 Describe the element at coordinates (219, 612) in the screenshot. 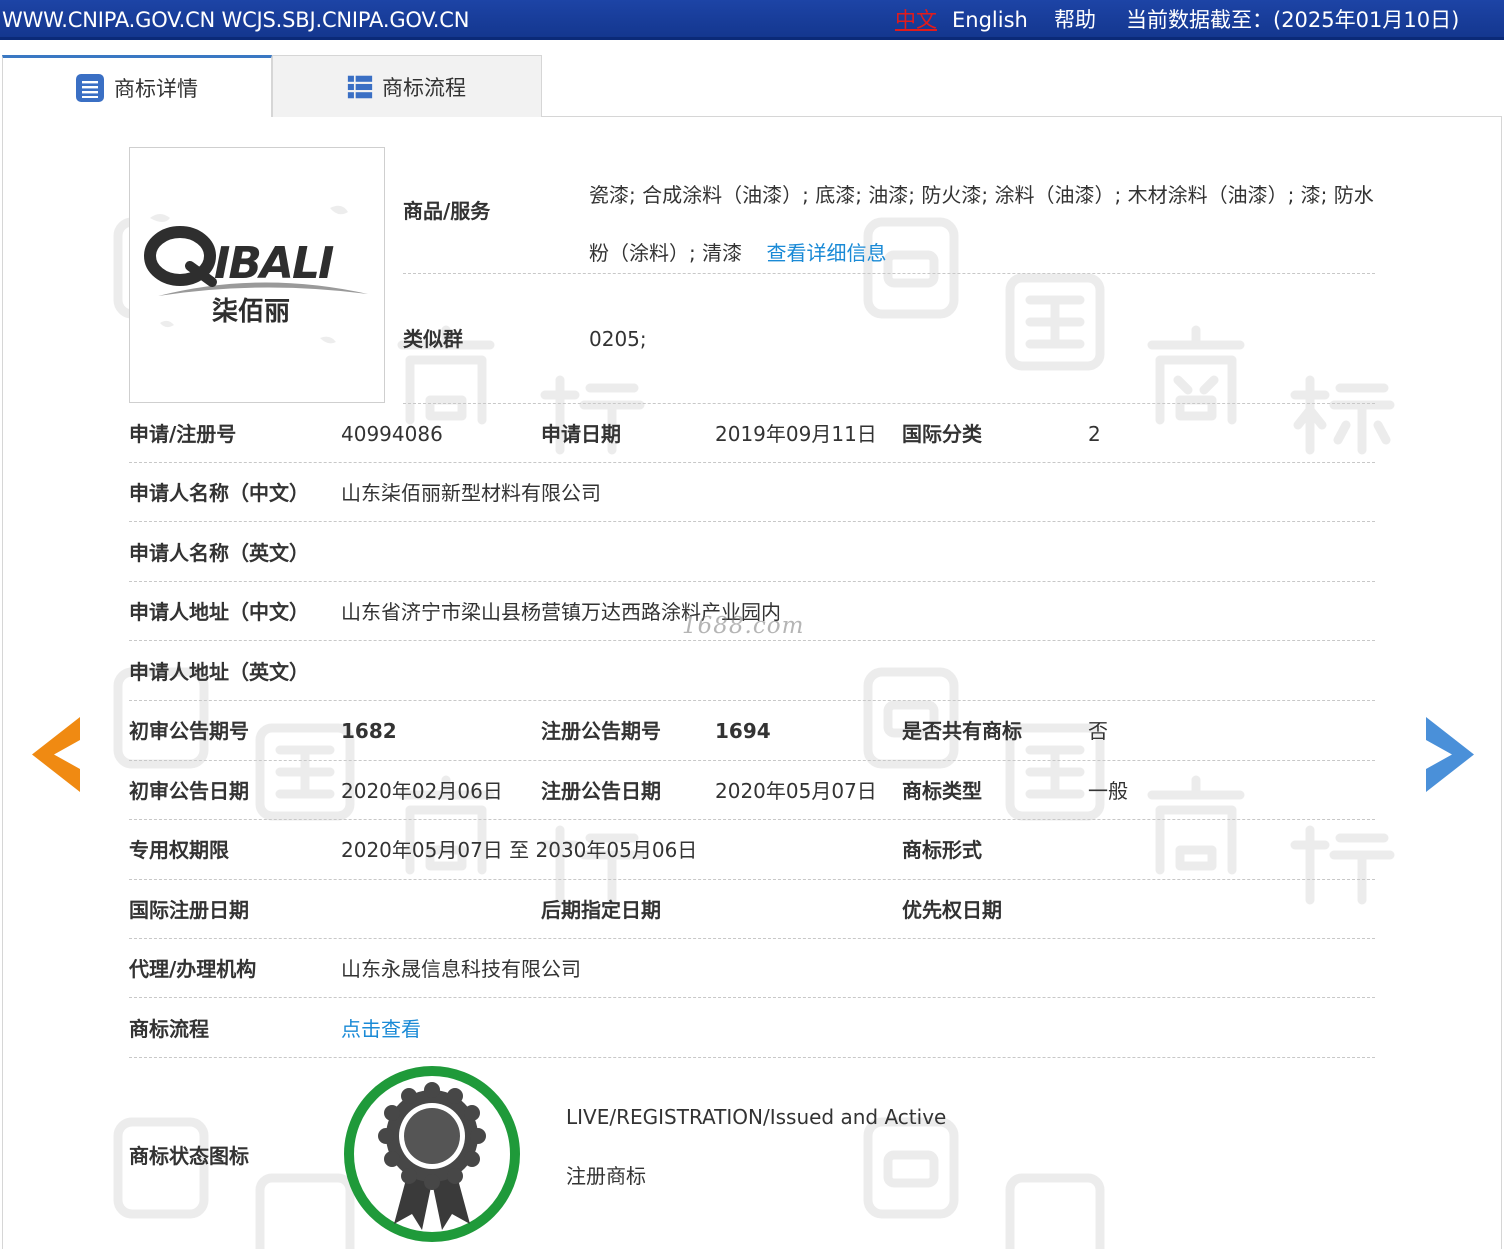

I see `address-cn-label: 申请人地址（中文）` at that location.